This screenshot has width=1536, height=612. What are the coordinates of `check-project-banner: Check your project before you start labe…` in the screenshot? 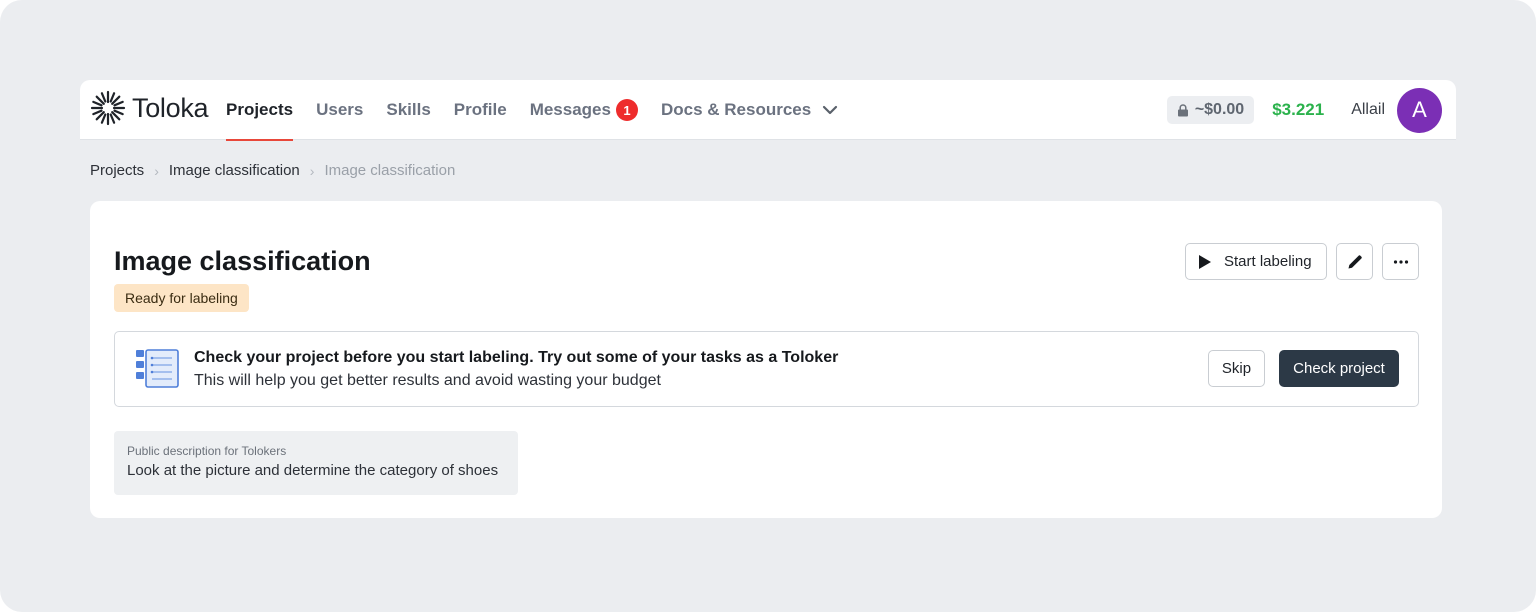 It's located at (766, 369).